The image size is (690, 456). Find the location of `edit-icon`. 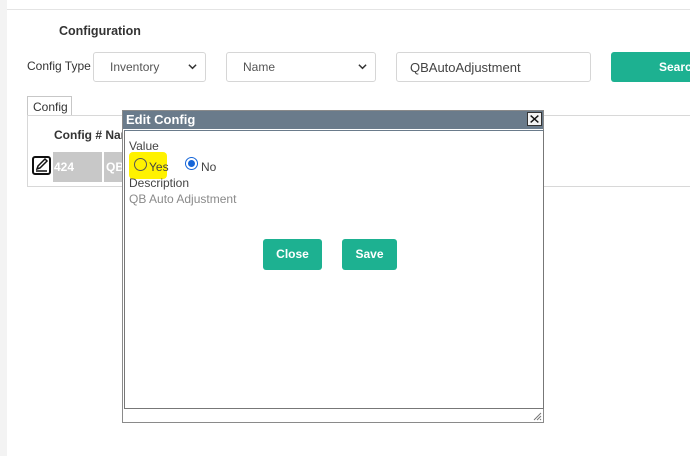

edit-icon is located at coordinates (41, 165).